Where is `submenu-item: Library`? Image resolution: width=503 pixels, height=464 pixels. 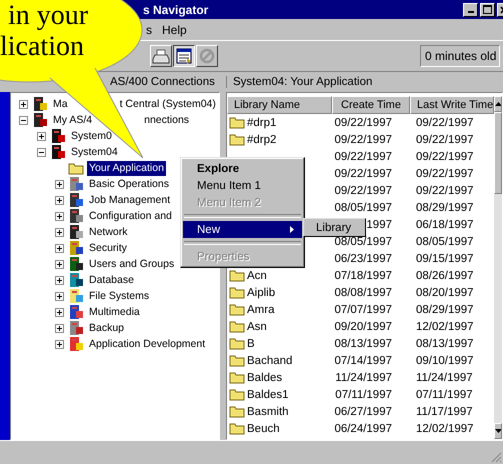 submenu-item: Library is located at coordinates (334, 227).